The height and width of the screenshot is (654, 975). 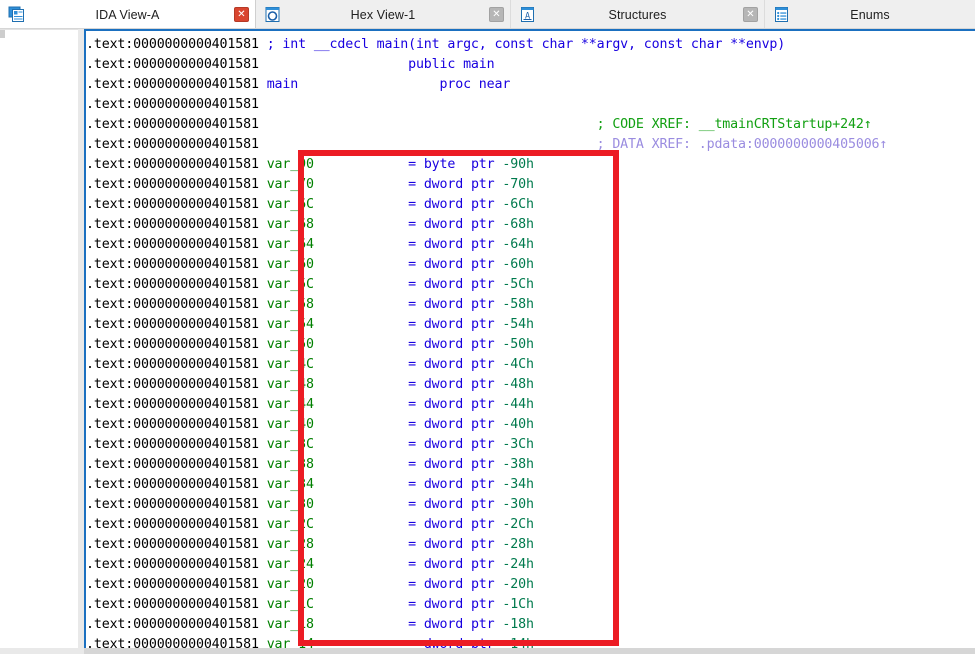 I want to click on stack-offset-value: -70h, so click(x=518, y=184).